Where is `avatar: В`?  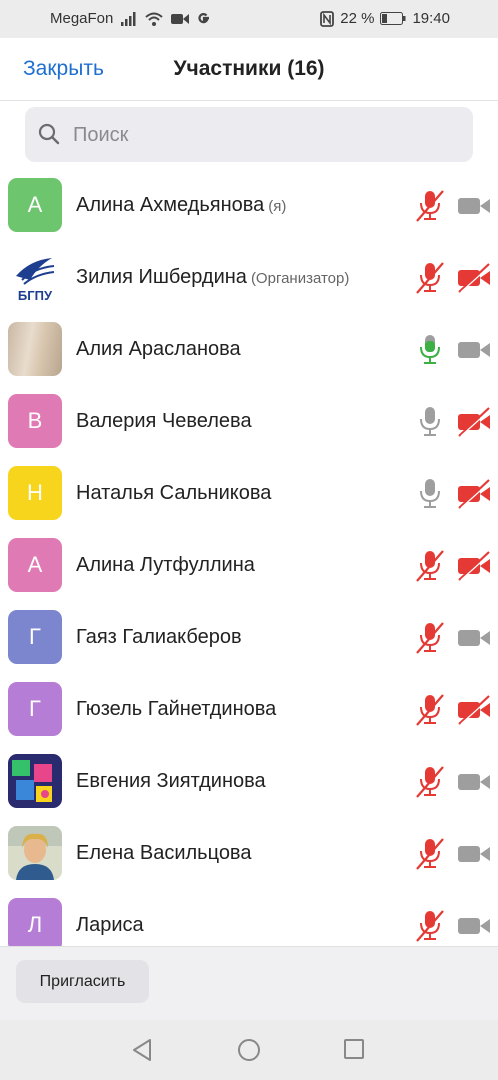 avatar: В is located at coordinates (35, 421).